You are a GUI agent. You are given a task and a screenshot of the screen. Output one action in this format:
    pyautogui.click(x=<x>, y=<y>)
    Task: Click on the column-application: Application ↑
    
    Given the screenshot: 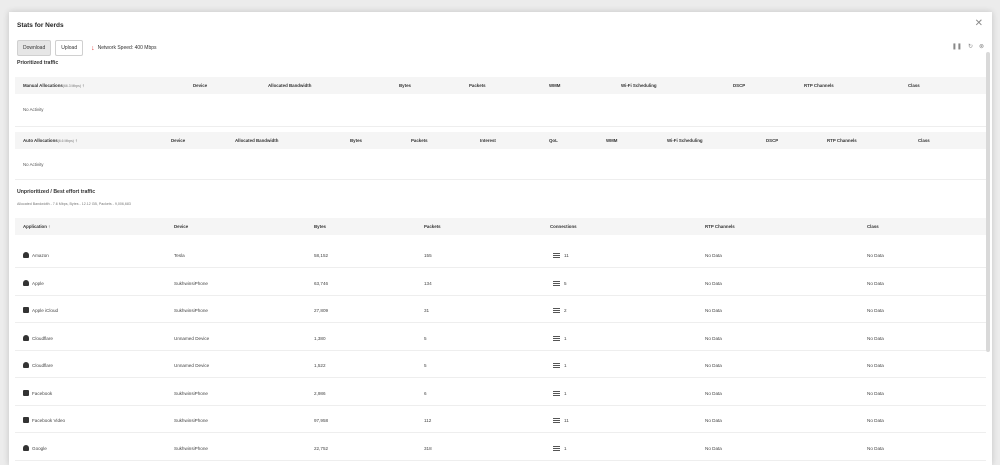 What is the action you would take?
    pyautogui.click(x=36, y=226)
    